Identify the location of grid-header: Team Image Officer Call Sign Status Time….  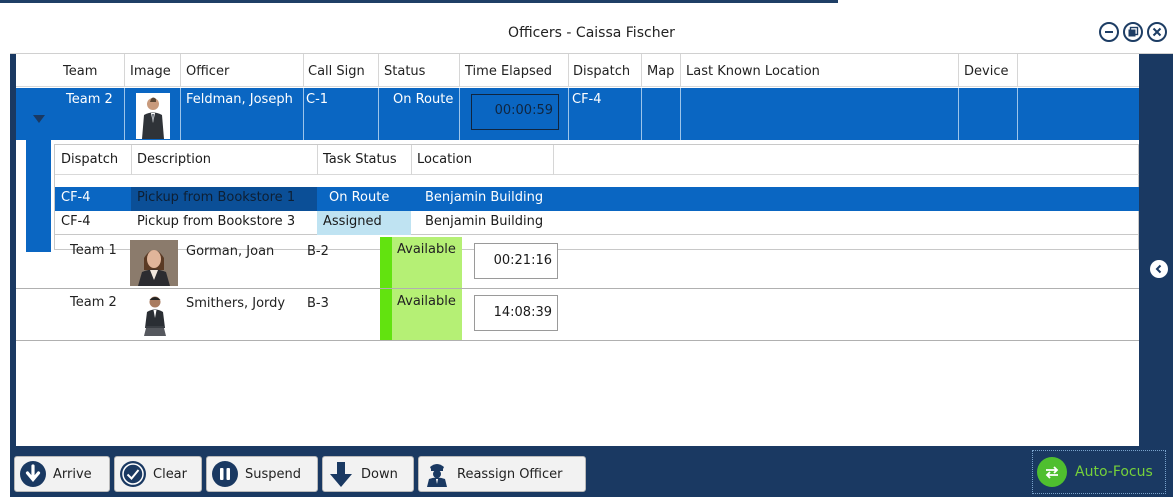
(577, 70).